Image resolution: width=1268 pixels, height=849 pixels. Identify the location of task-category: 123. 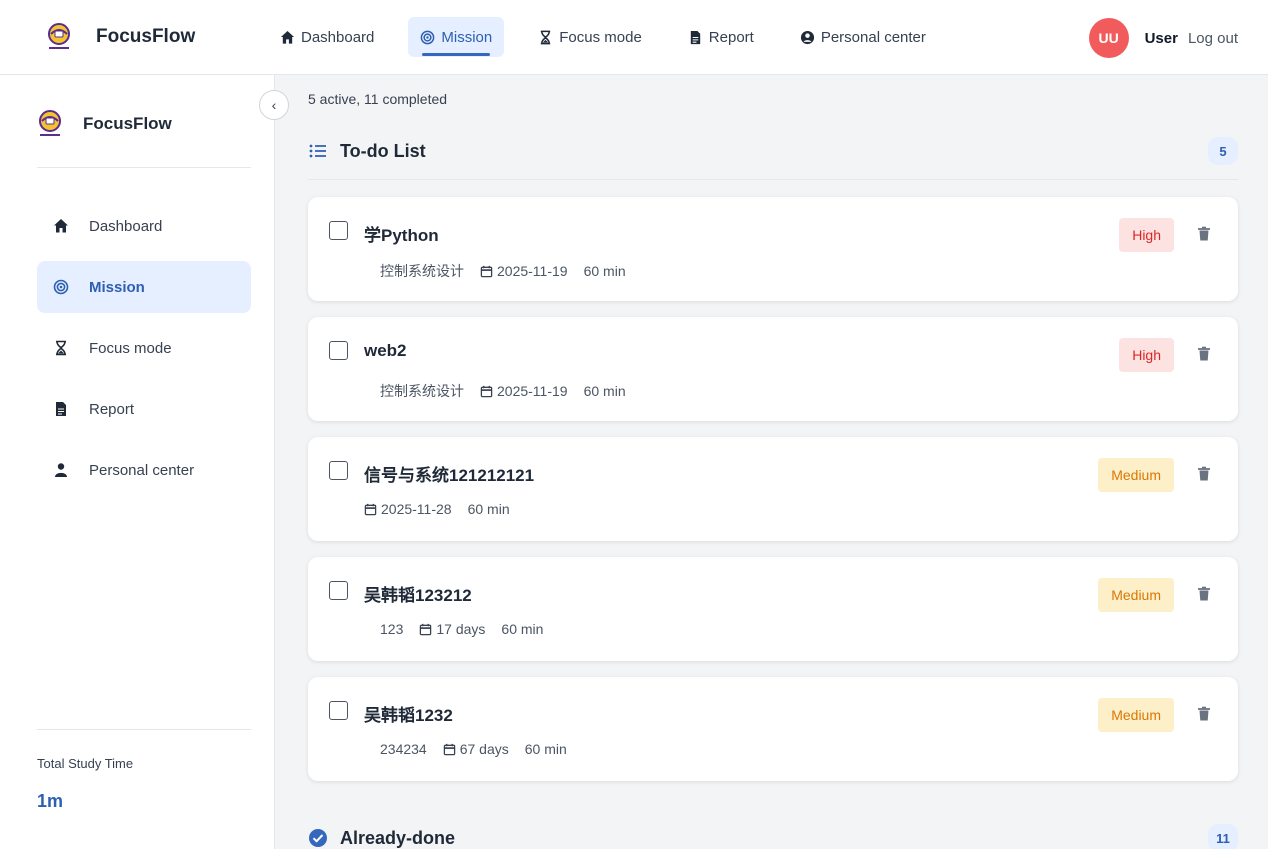
(392, 629).